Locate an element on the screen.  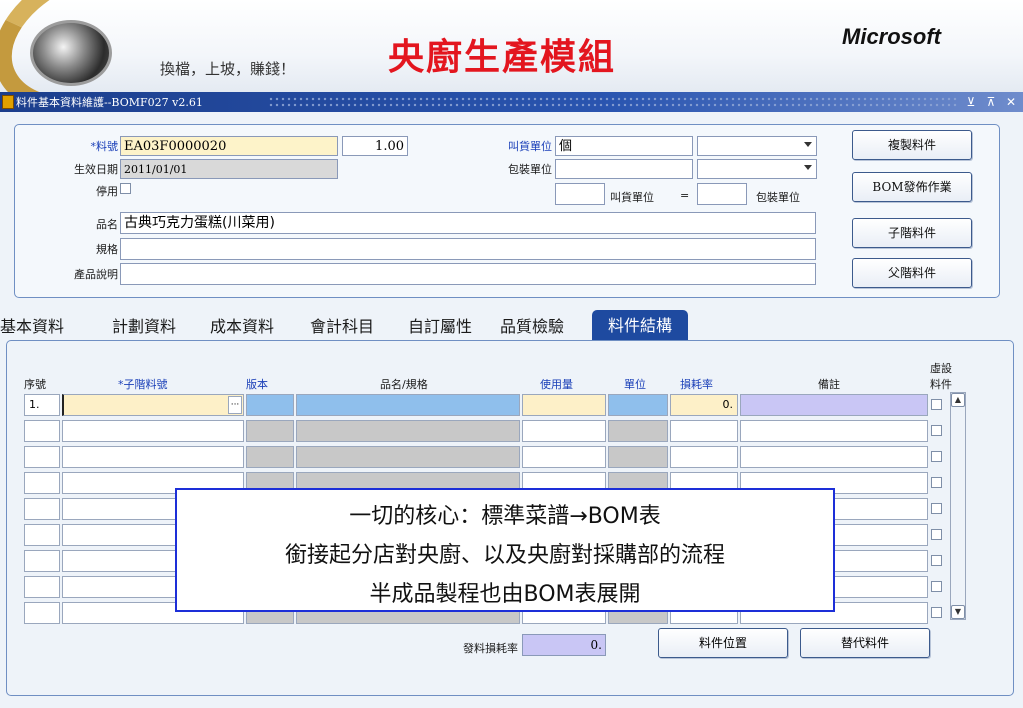
lens-icon is located at coordinates (71, 53).